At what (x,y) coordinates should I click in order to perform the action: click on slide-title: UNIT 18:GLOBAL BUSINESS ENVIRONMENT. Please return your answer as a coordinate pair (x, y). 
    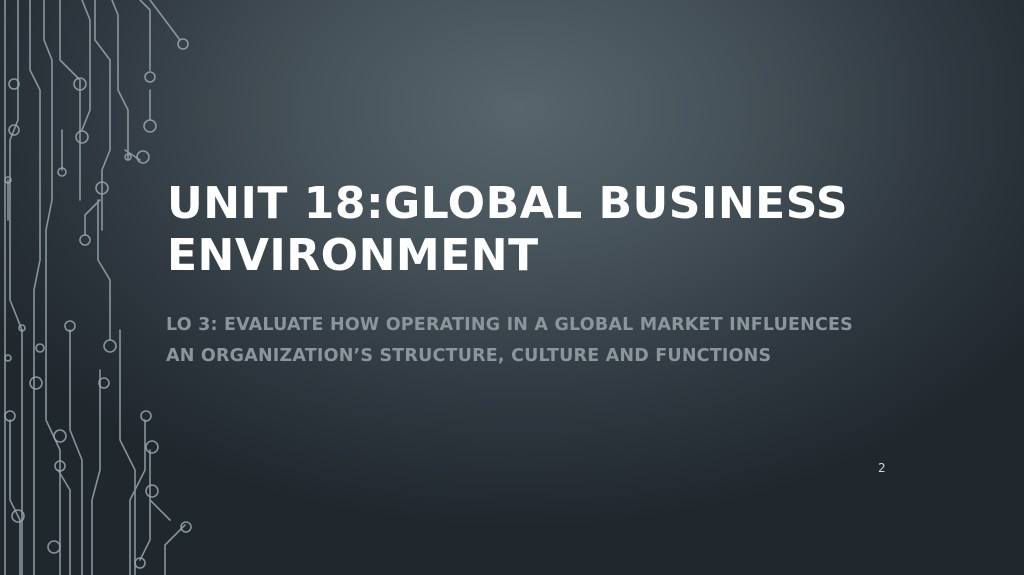
    Looking at the image, I should click on (508, 229).